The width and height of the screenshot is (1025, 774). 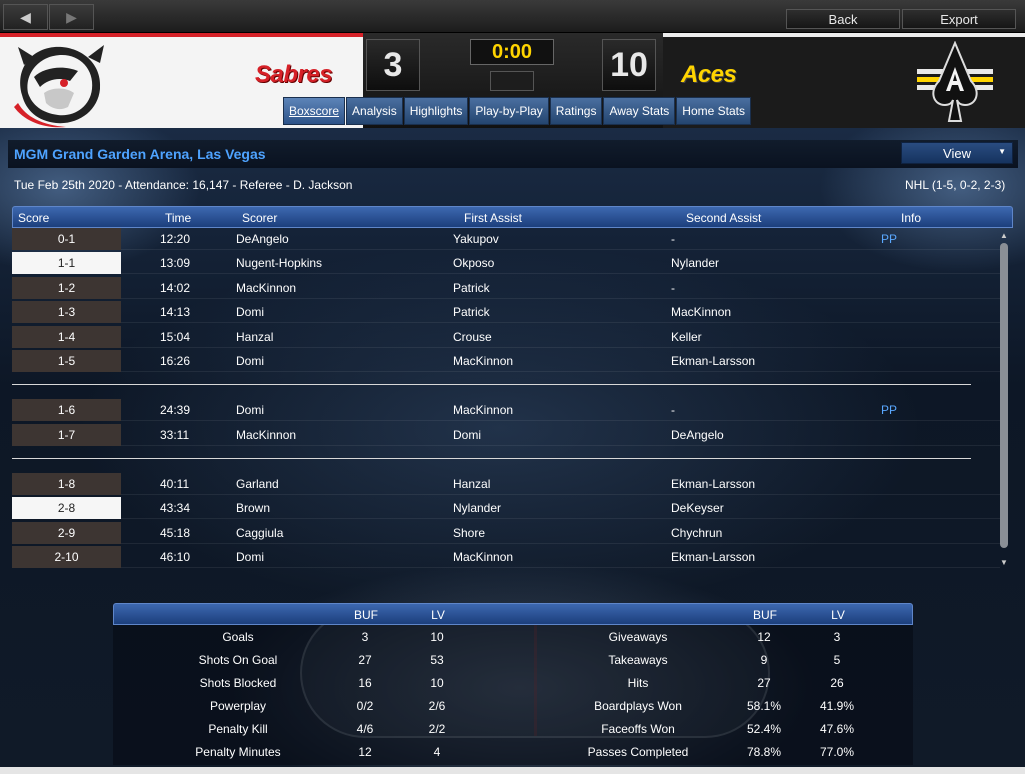 What do you see at coordinates (701, 312) in the screenshot?
I see `goal-second-assist: MacKinnon` at bounding box center [701, 312].